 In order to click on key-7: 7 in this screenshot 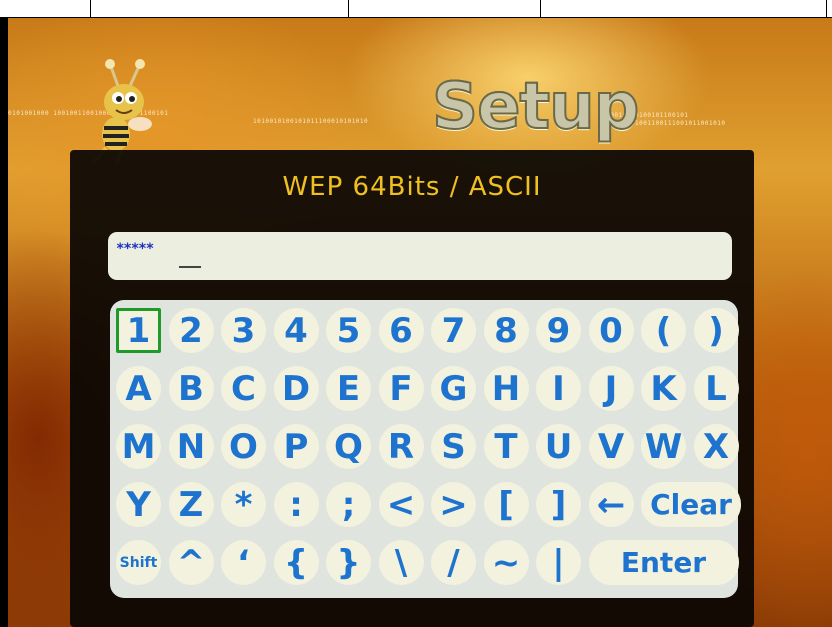, I will do `click(453, 330)`.